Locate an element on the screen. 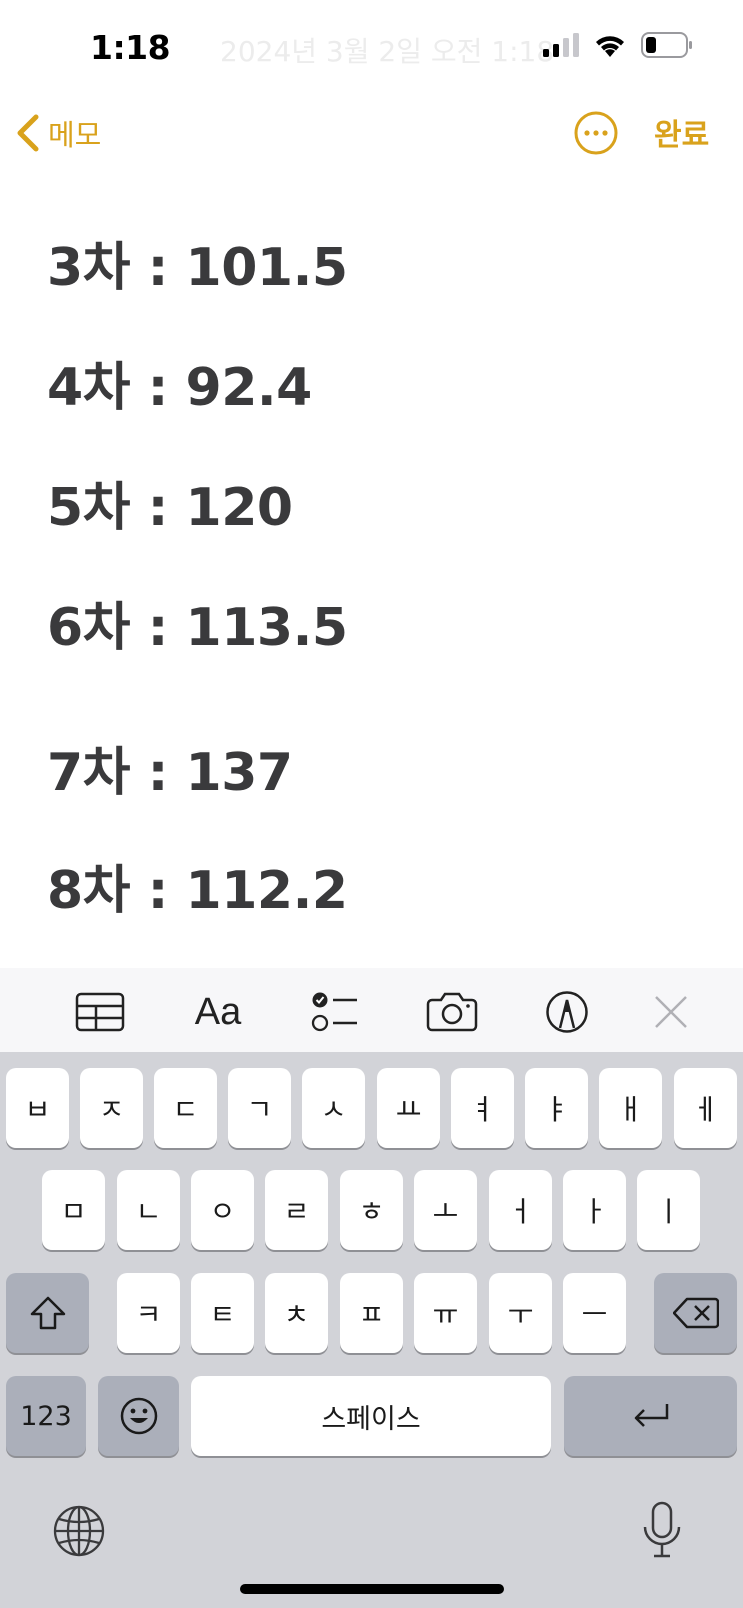  shift-icon is located at coordinates (47, 1313).